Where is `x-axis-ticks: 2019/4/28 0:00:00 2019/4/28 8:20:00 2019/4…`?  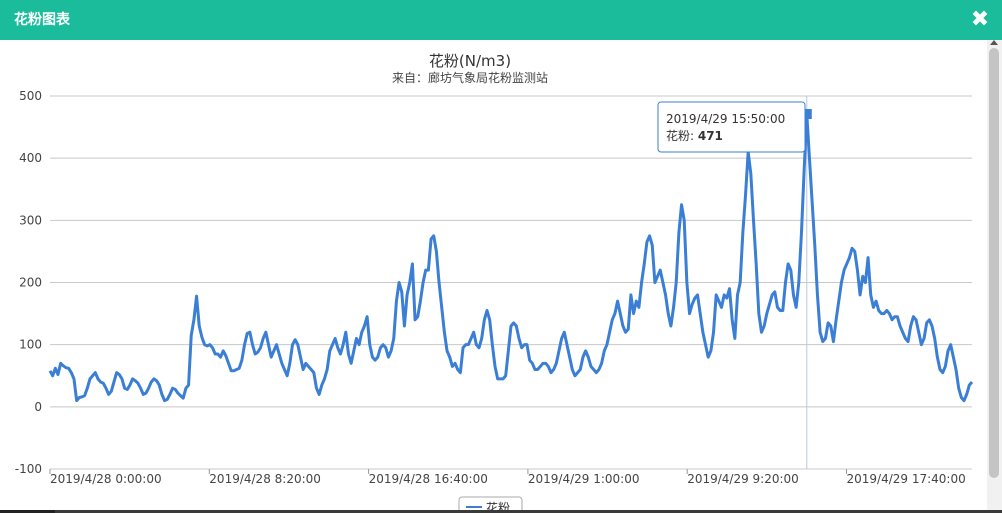 x-axis-ticks: 2019/4/28 0:00:00 2019/4/28 8:20:00 2019/4… is located at coordinates (507, 477).